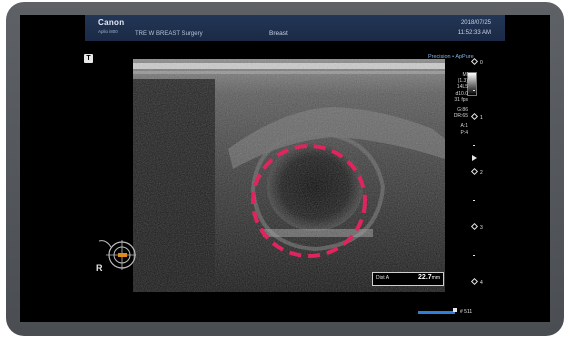 The width and height of the screenshot is (570, 340). What do you see at coordinates (476, 116) in the screenshot?
I see `scale-tick: 1` at bounding box center [476, 116].